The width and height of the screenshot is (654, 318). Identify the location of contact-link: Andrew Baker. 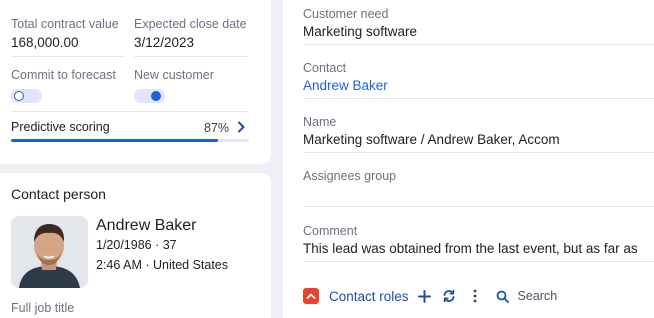
(345, 85).